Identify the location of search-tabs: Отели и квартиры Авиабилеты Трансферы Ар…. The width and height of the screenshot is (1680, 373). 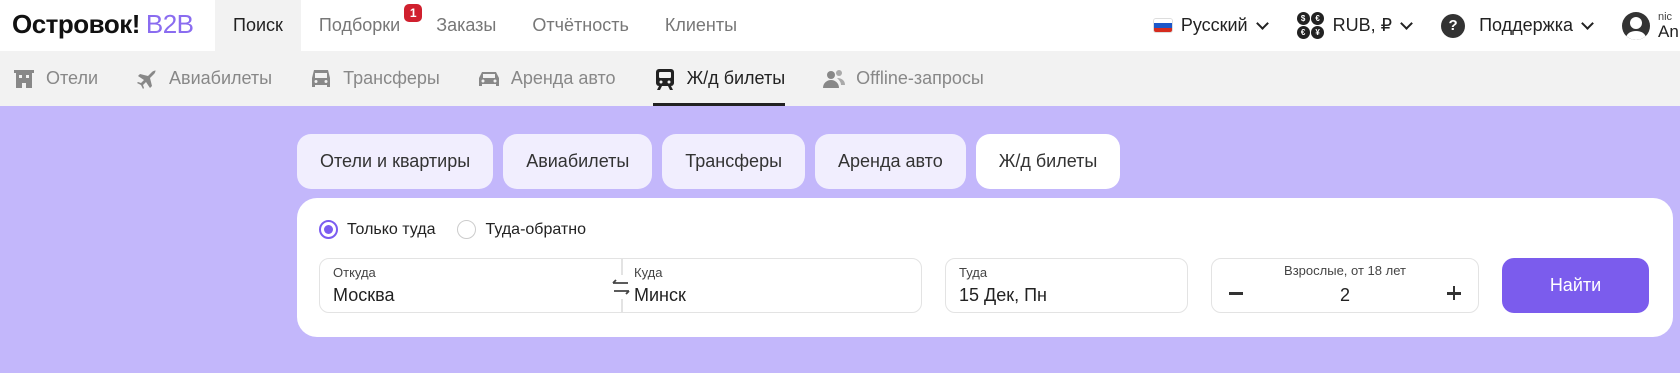
(709, 161).